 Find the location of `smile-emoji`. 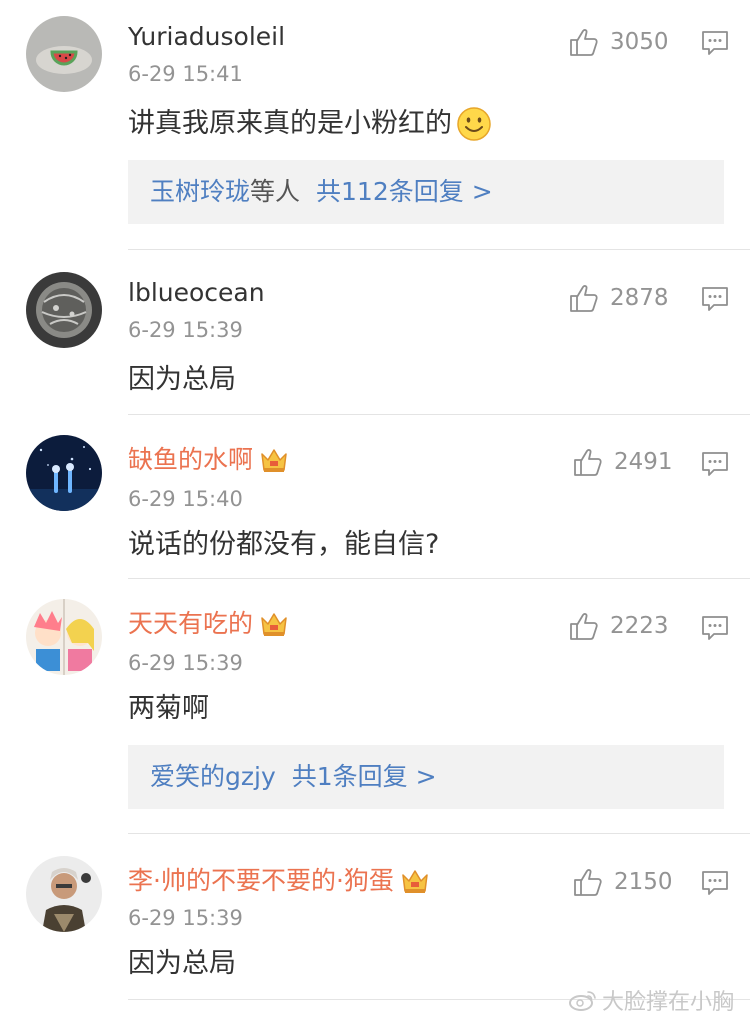

smile-emoji is located at coordinates (474, 124).